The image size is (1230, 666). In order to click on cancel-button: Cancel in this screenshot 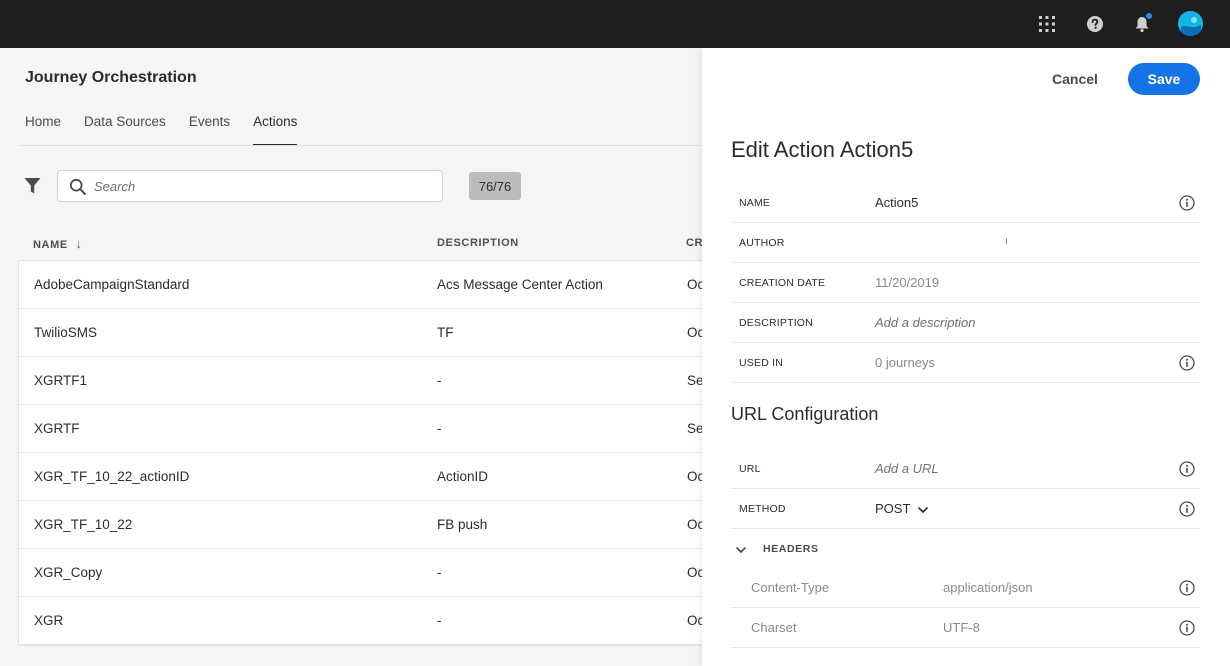, I will do `click(1075, 79)`.